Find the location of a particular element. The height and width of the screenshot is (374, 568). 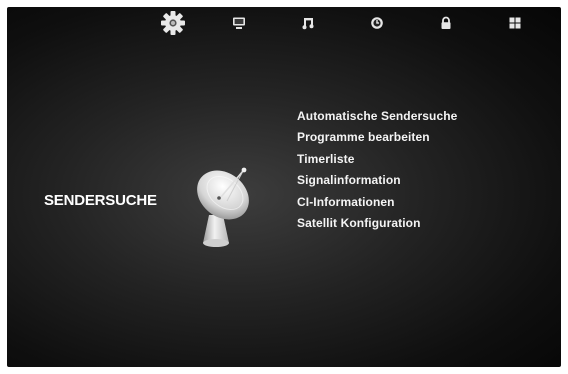

music-note-icon is located at coordinates (308, 24).